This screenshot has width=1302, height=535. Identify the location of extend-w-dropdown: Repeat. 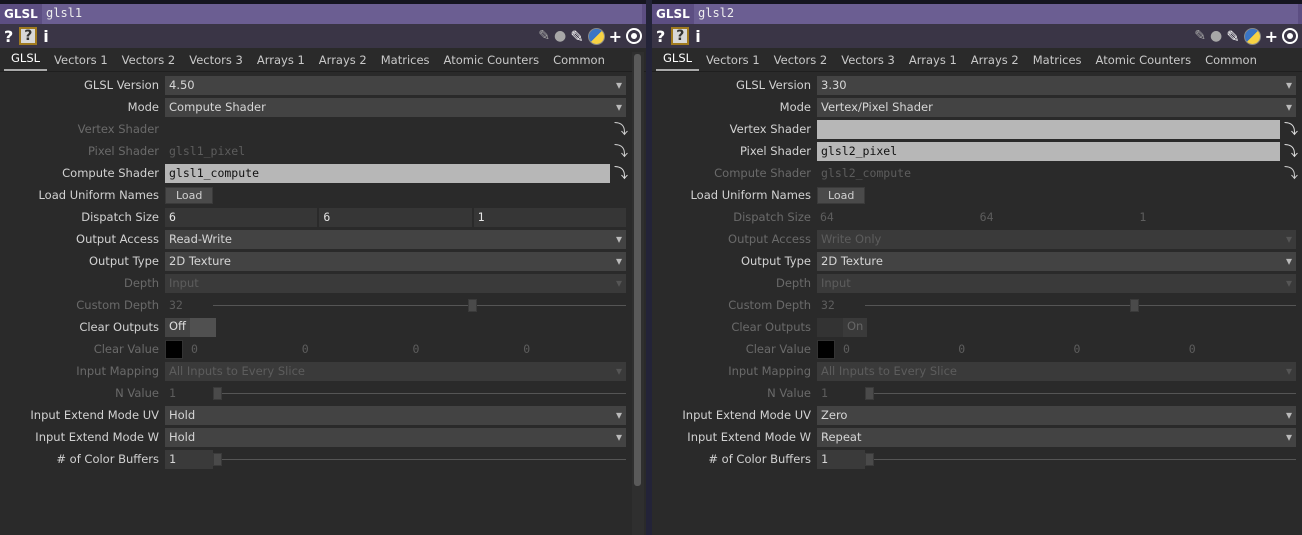
(1056, 437).